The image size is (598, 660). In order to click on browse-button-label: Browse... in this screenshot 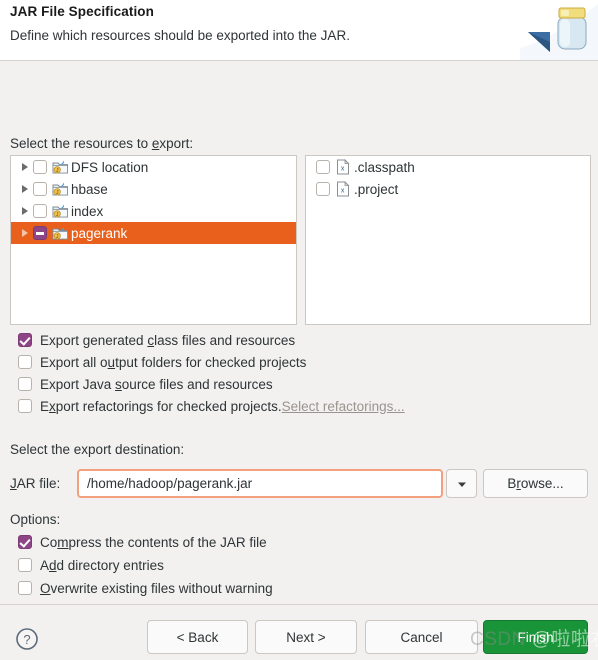, I will do `click(535, 483)`.